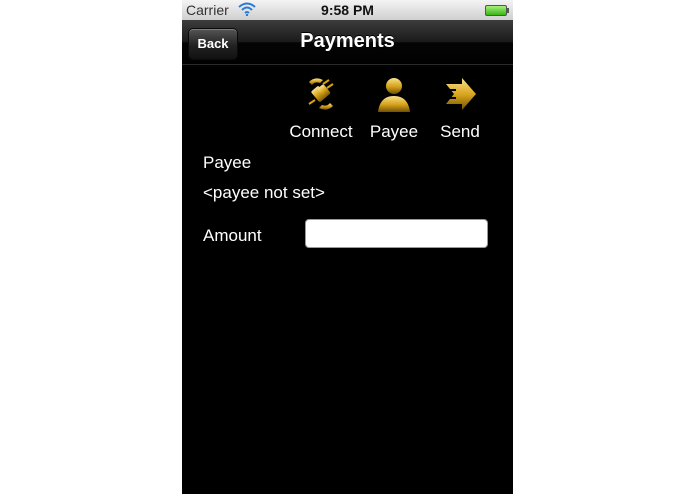 The height and width of the screenshot is (494, 695). I want to click on send-button: Send, so click(460, 108).